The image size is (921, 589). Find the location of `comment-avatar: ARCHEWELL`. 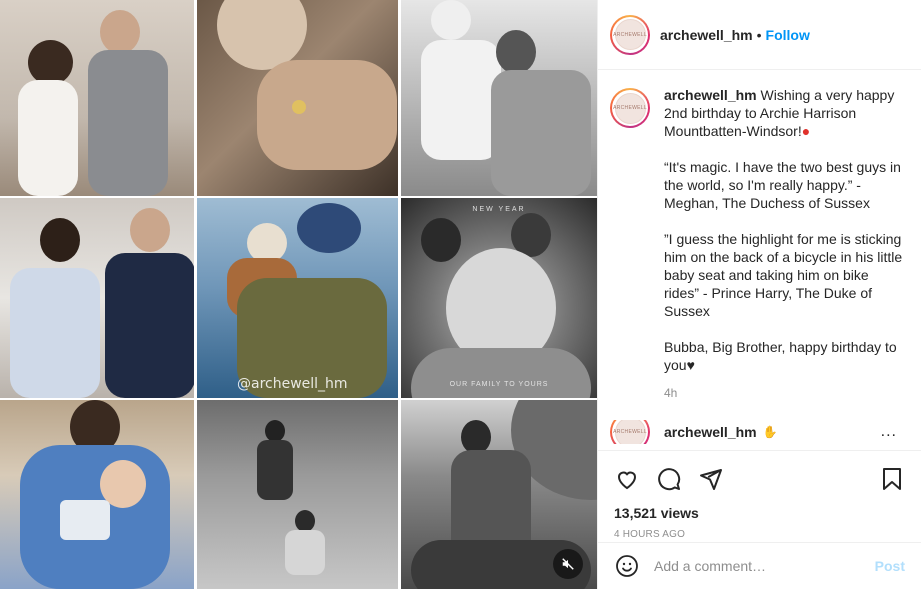

comment-avatar: ARCHEWELL is located at coordinates (630, 432).